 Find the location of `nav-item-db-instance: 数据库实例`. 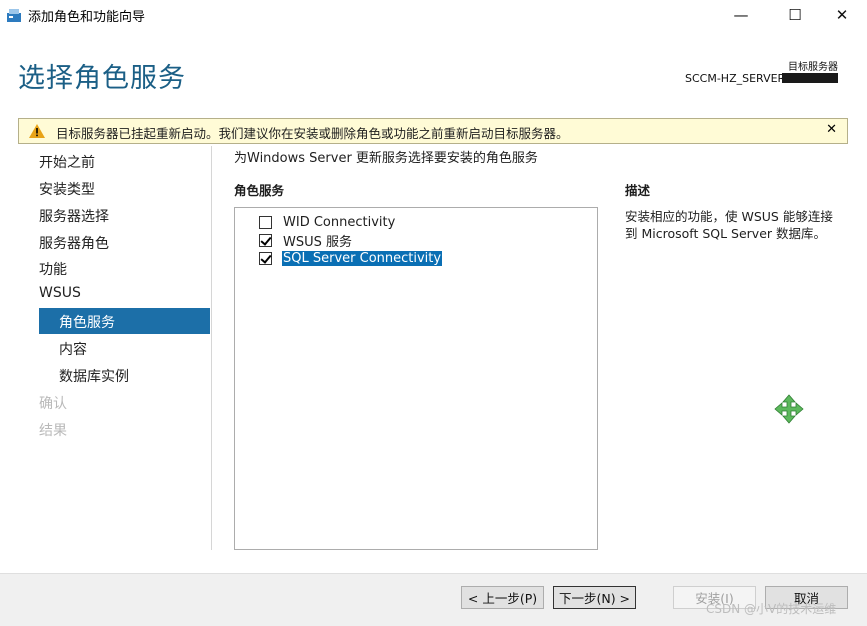

nav-item-db-instance: 数据库实例 is located at coordinates (94, 376).